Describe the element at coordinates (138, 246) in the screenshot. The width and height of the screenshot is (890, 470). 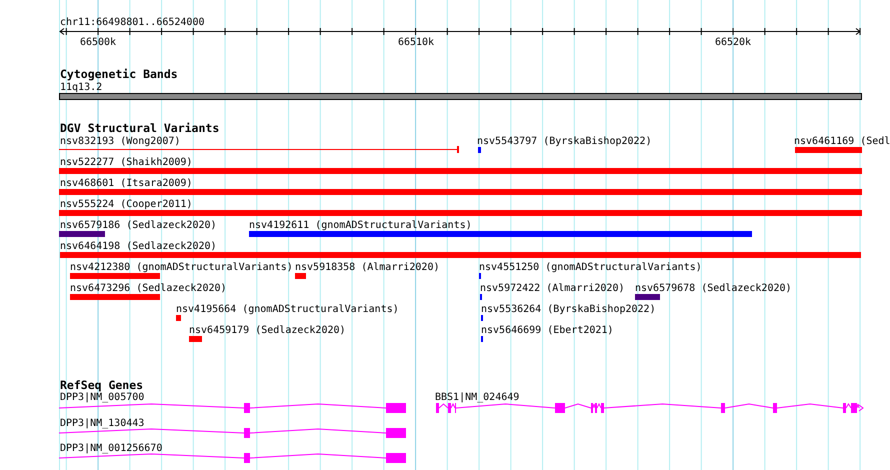
I see `feature-label: nsv6464198 (Sedlazeck2020)` at that location.